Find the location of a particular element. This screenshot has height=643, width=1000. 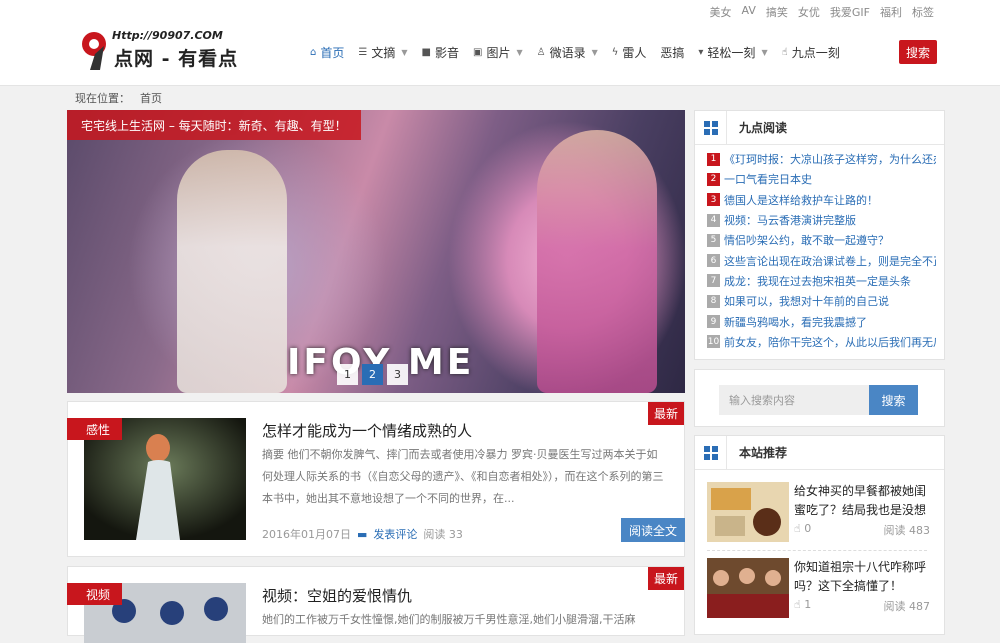

article-summary: 她们的工作被万千女性憧憬,她们的制服被万千男性意淫,她们小腿滑溜,干活麻 is located at coordinates (449, 619).